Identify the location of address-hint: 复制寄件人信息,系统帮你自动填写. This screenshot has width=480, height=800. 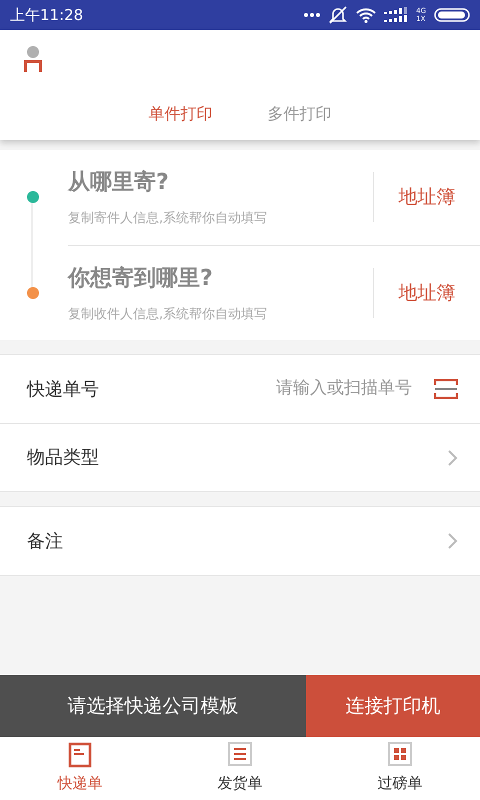
(168, 219).